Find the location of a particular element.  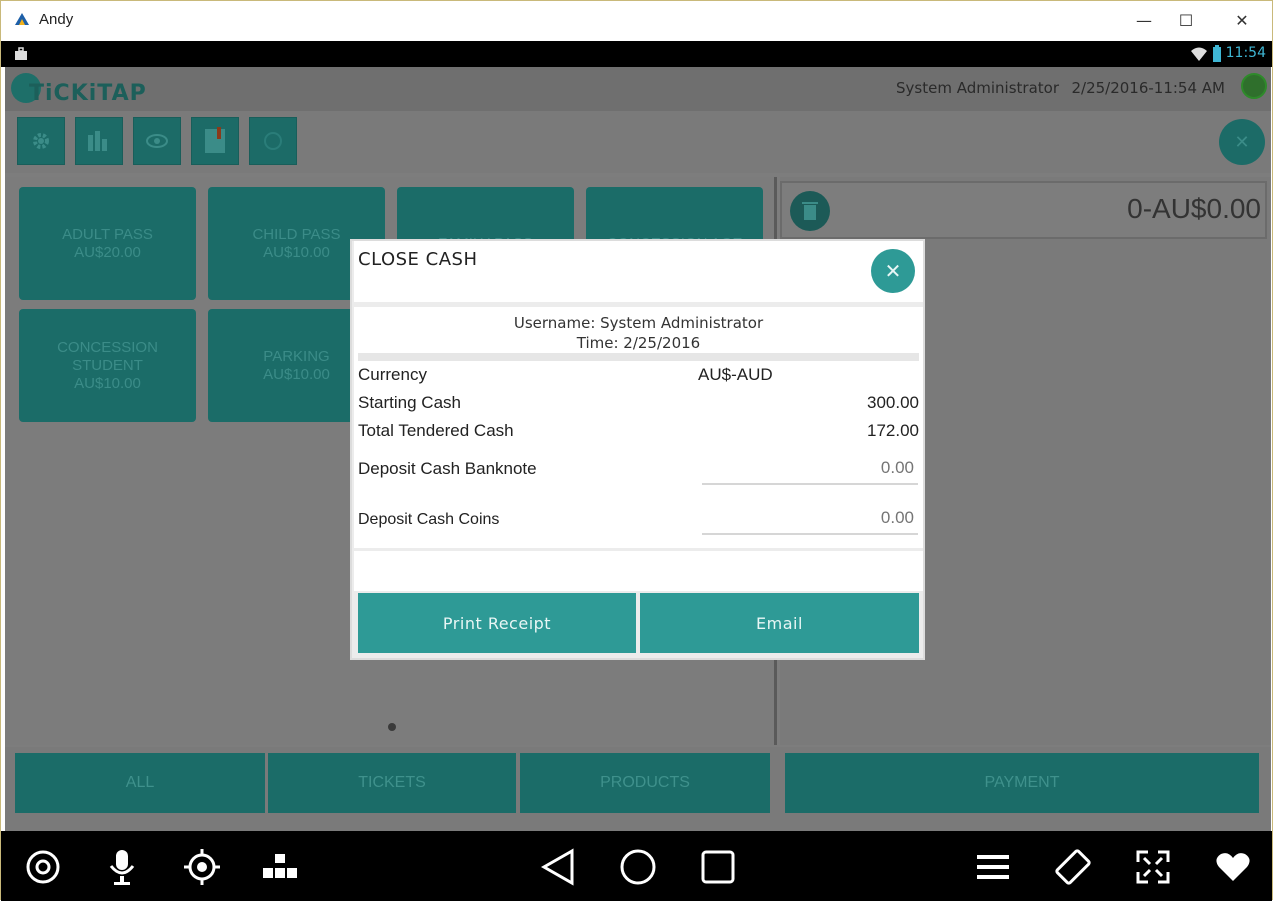

location-button is located at coordinates (202, 867).